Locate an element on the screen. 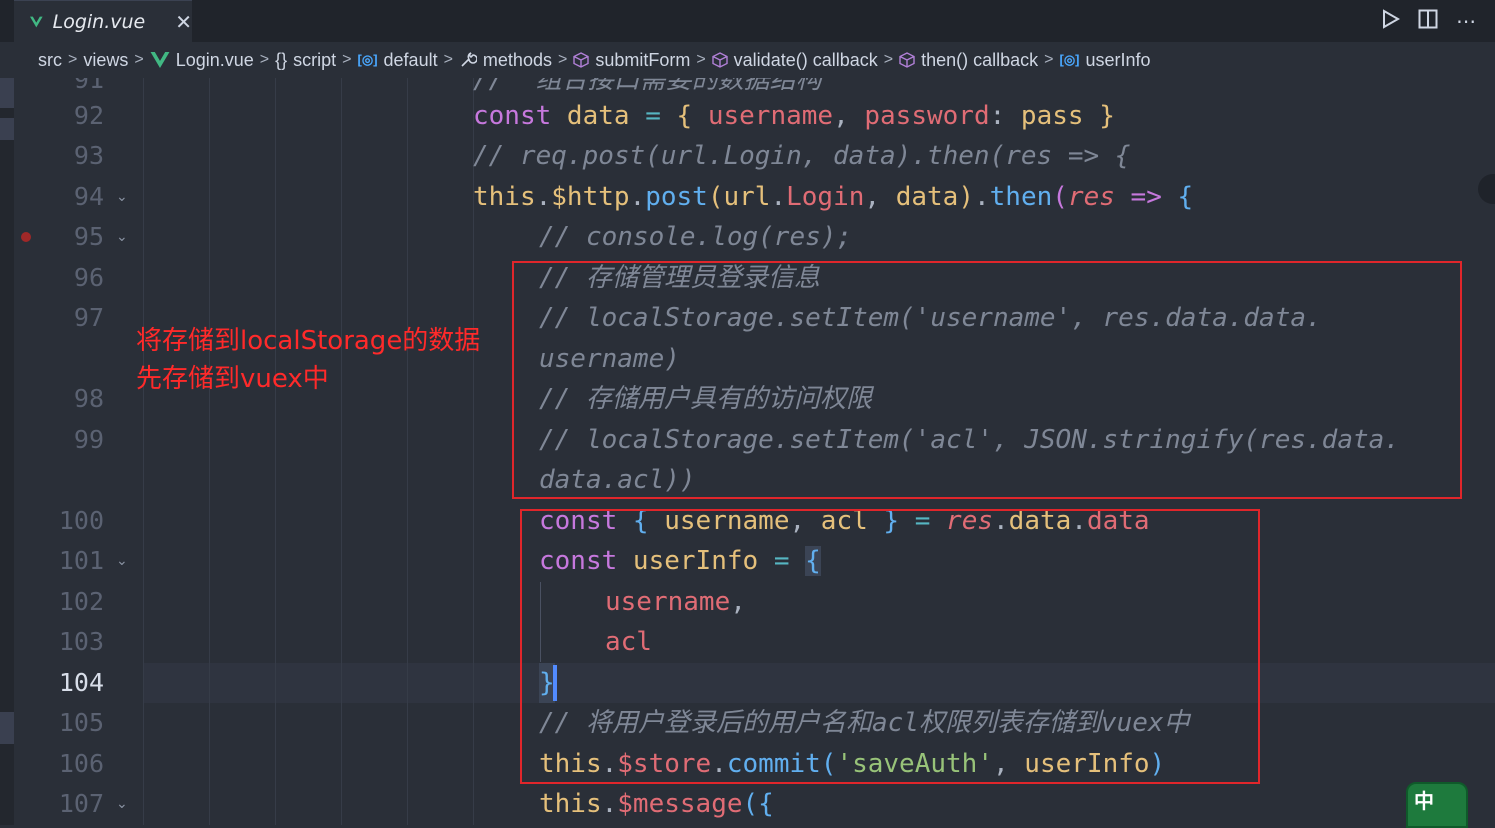  code-text: this.$message({ is located at coordinates (656, 804).